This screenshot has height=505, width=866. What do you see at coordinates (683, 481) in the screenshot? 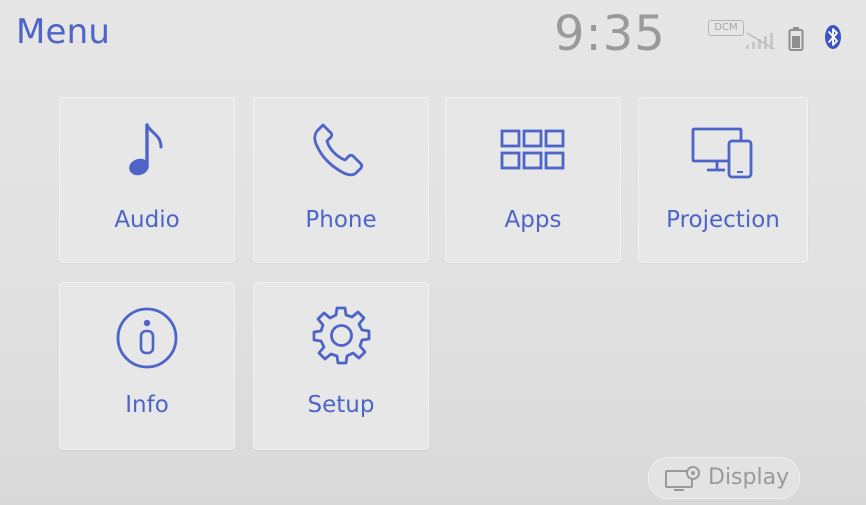
I see `display-settings-icon` at bounding box center [683, 481].